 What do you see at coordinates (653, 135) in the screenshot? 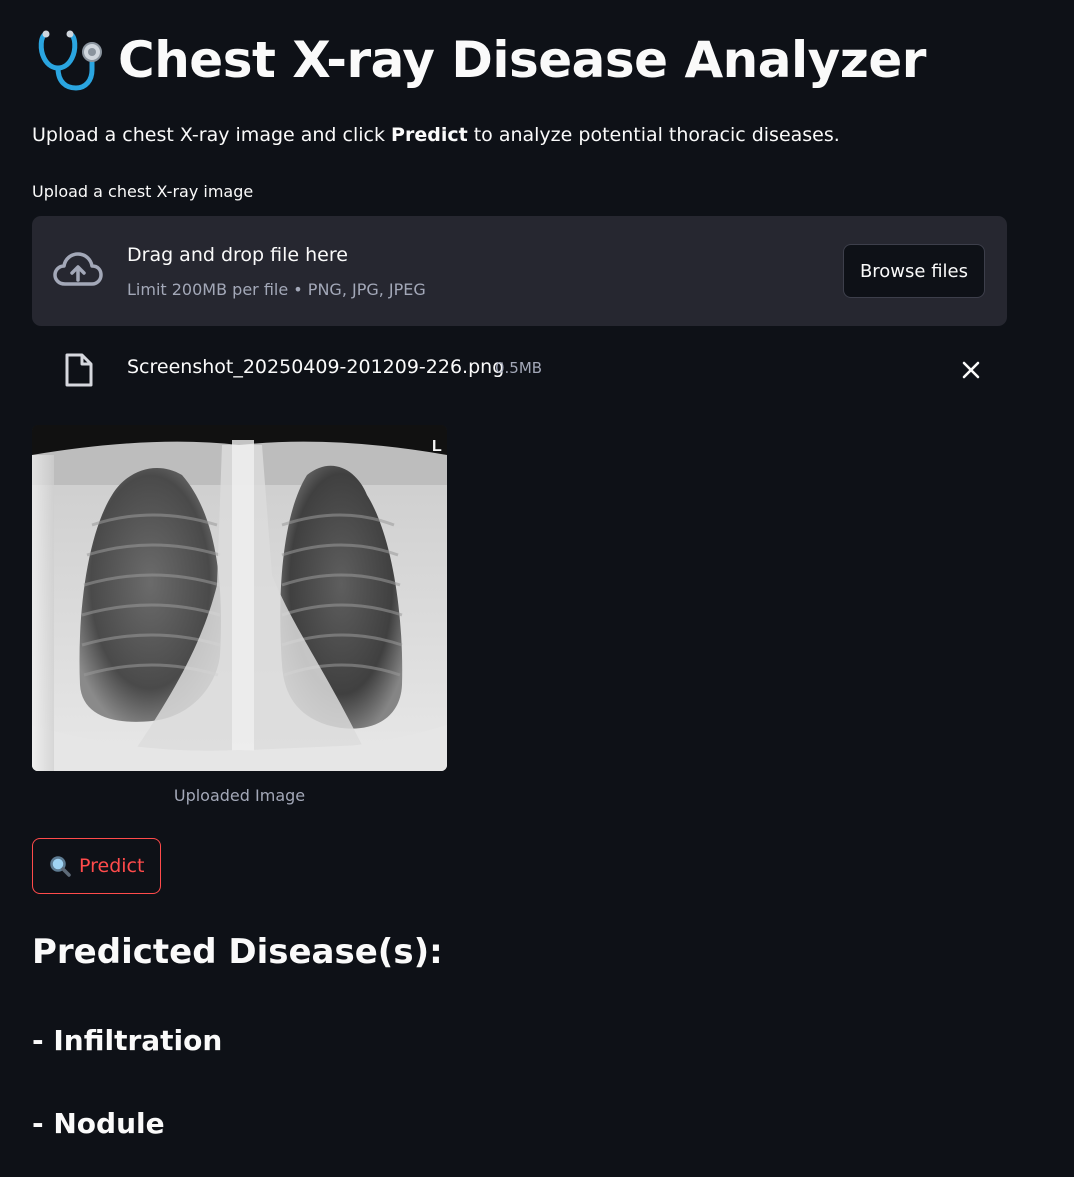
I see `intro-text-after: to analyze potential thoracic diseases.` at bounding box center [653, 135].